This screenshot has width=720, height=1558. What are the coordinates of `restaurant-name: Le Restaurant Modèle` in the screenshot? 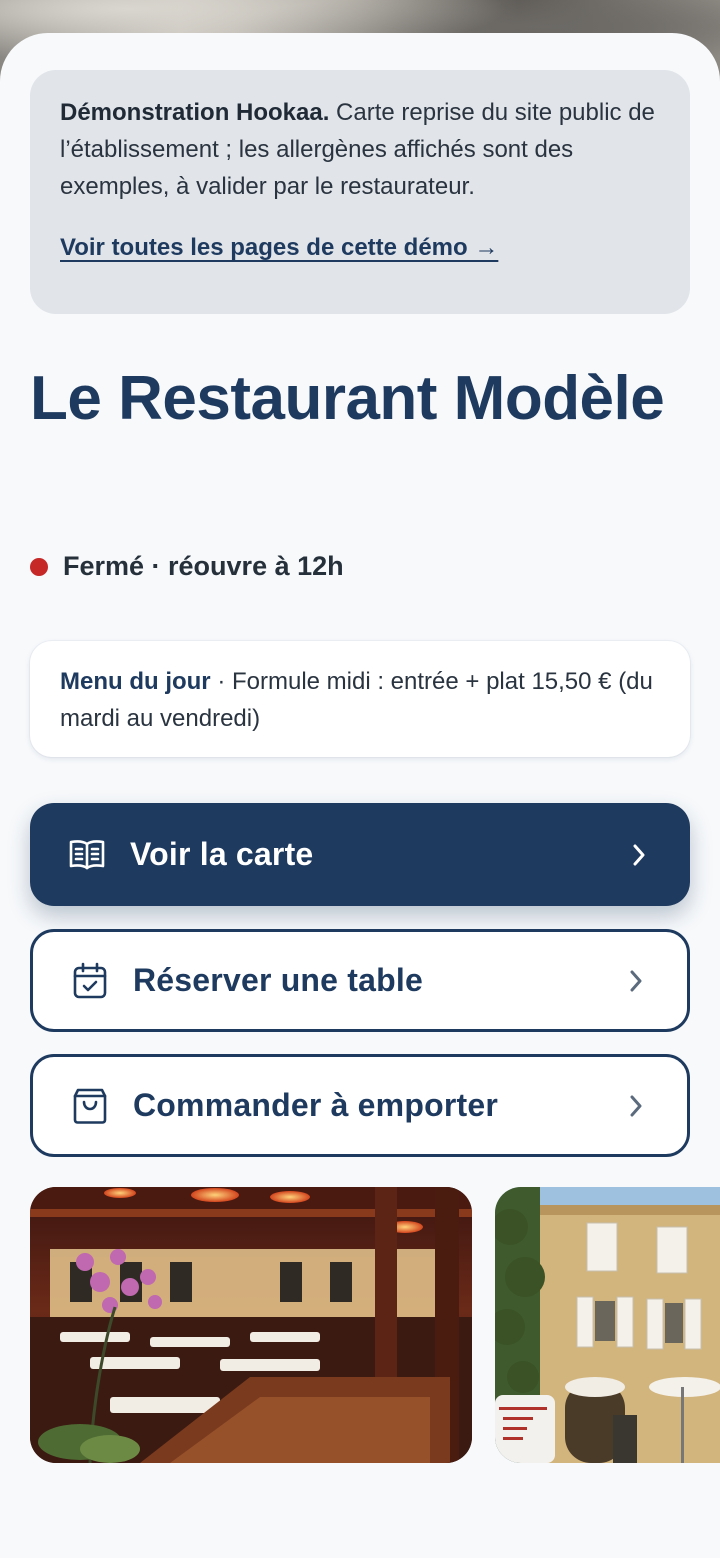 It's located at (347, 398).